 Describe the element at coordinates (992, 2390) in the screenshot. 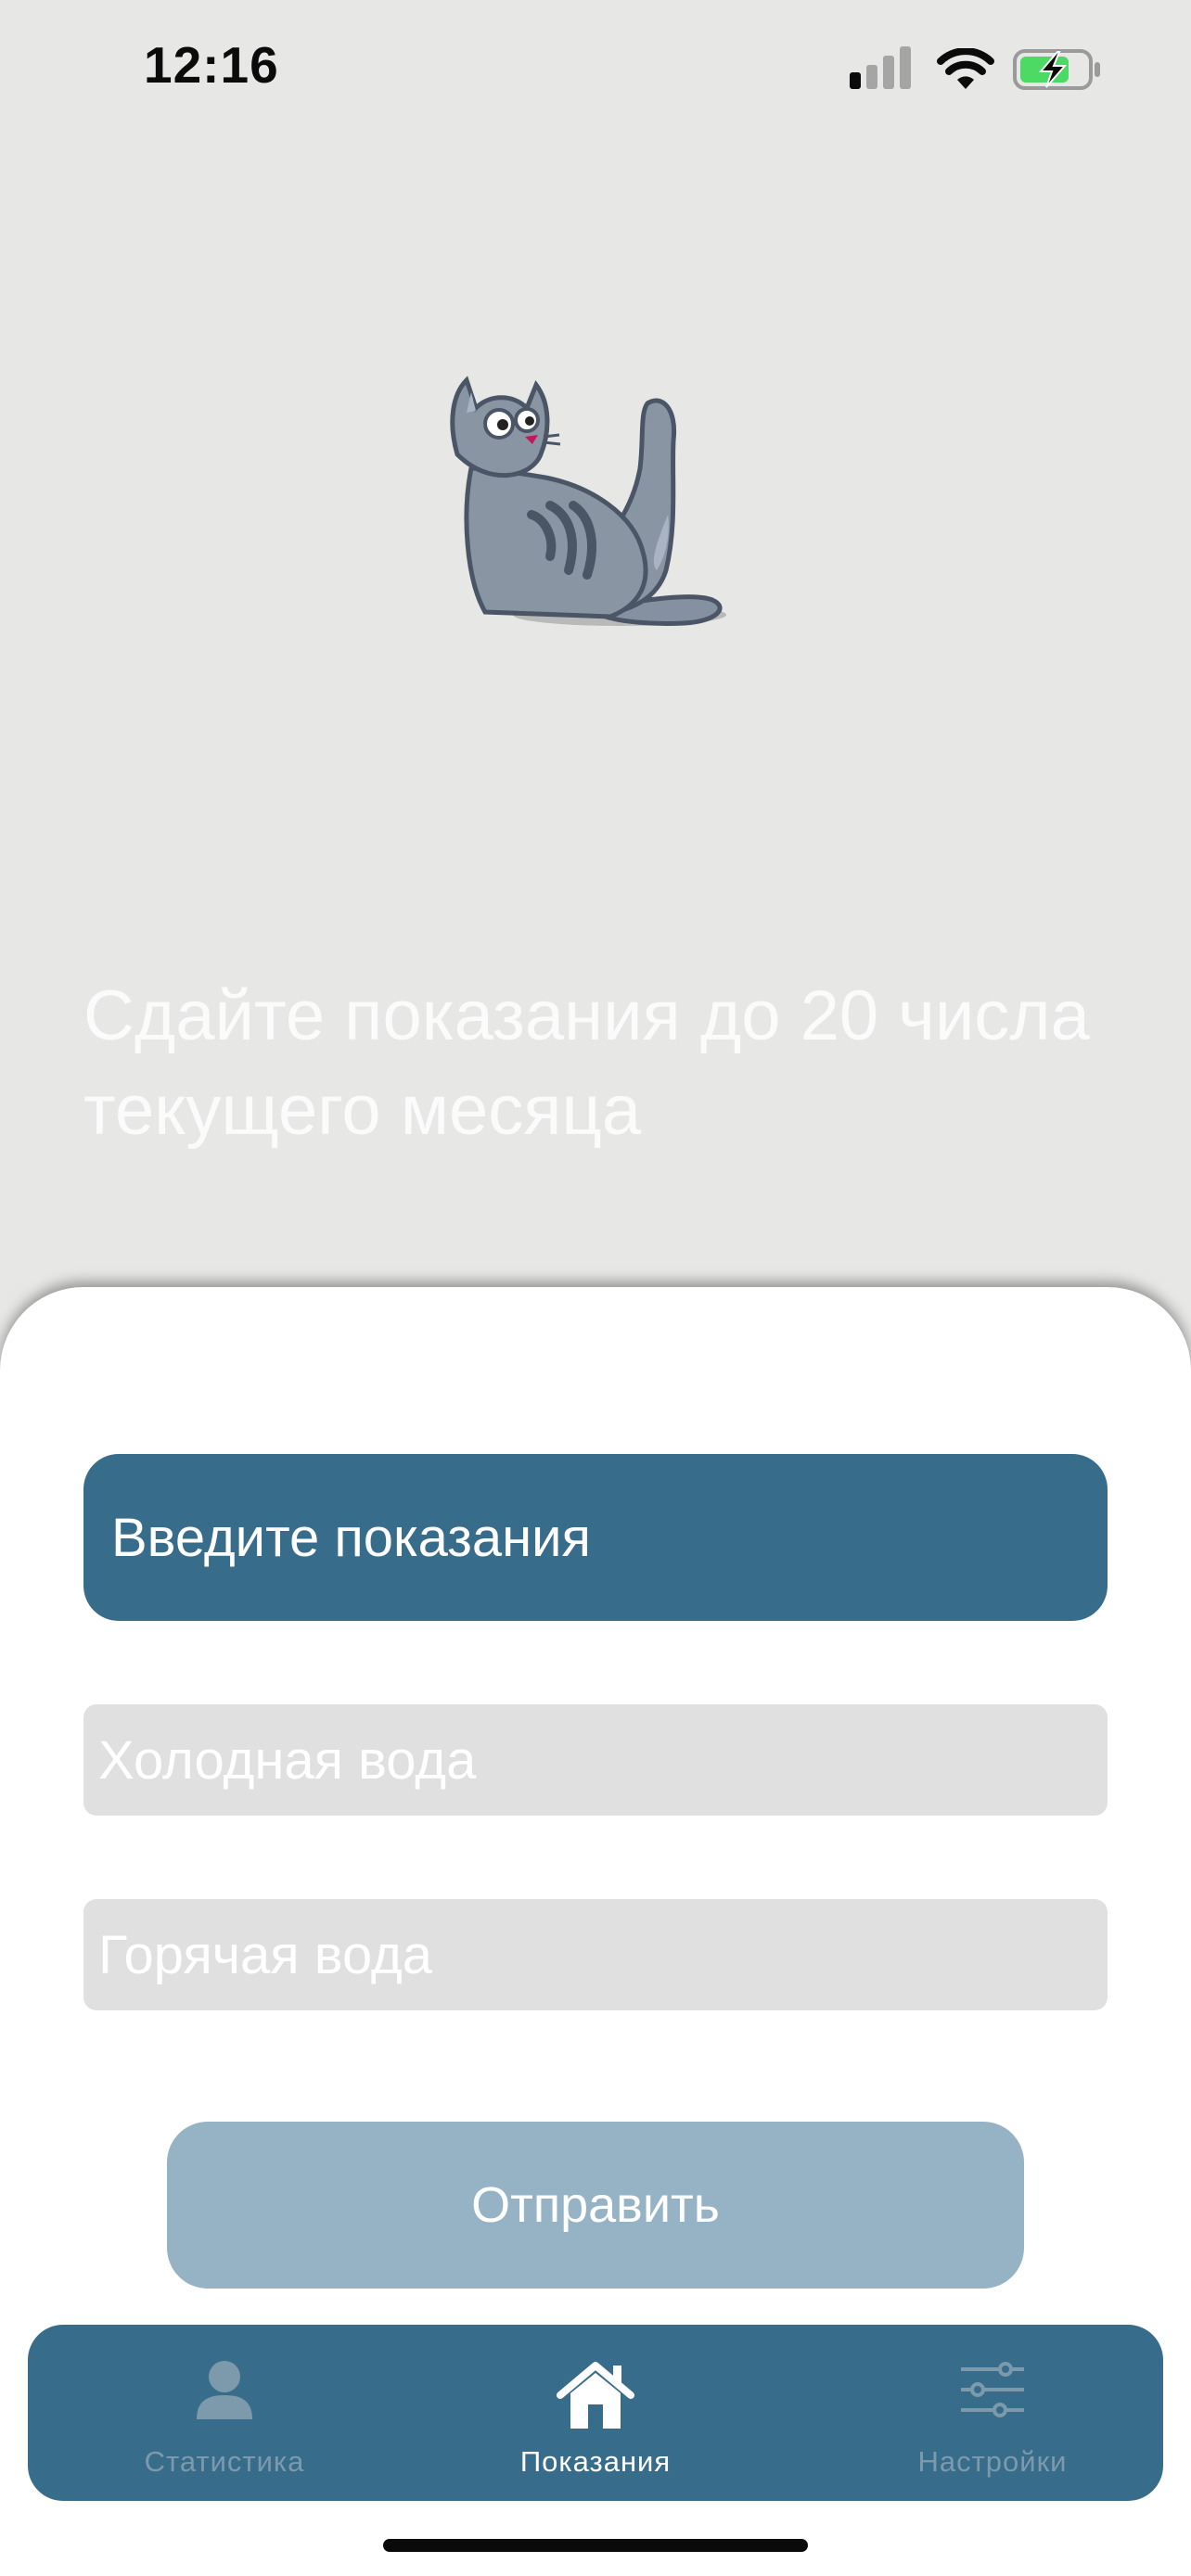

I see `sliders-icon` at that location.